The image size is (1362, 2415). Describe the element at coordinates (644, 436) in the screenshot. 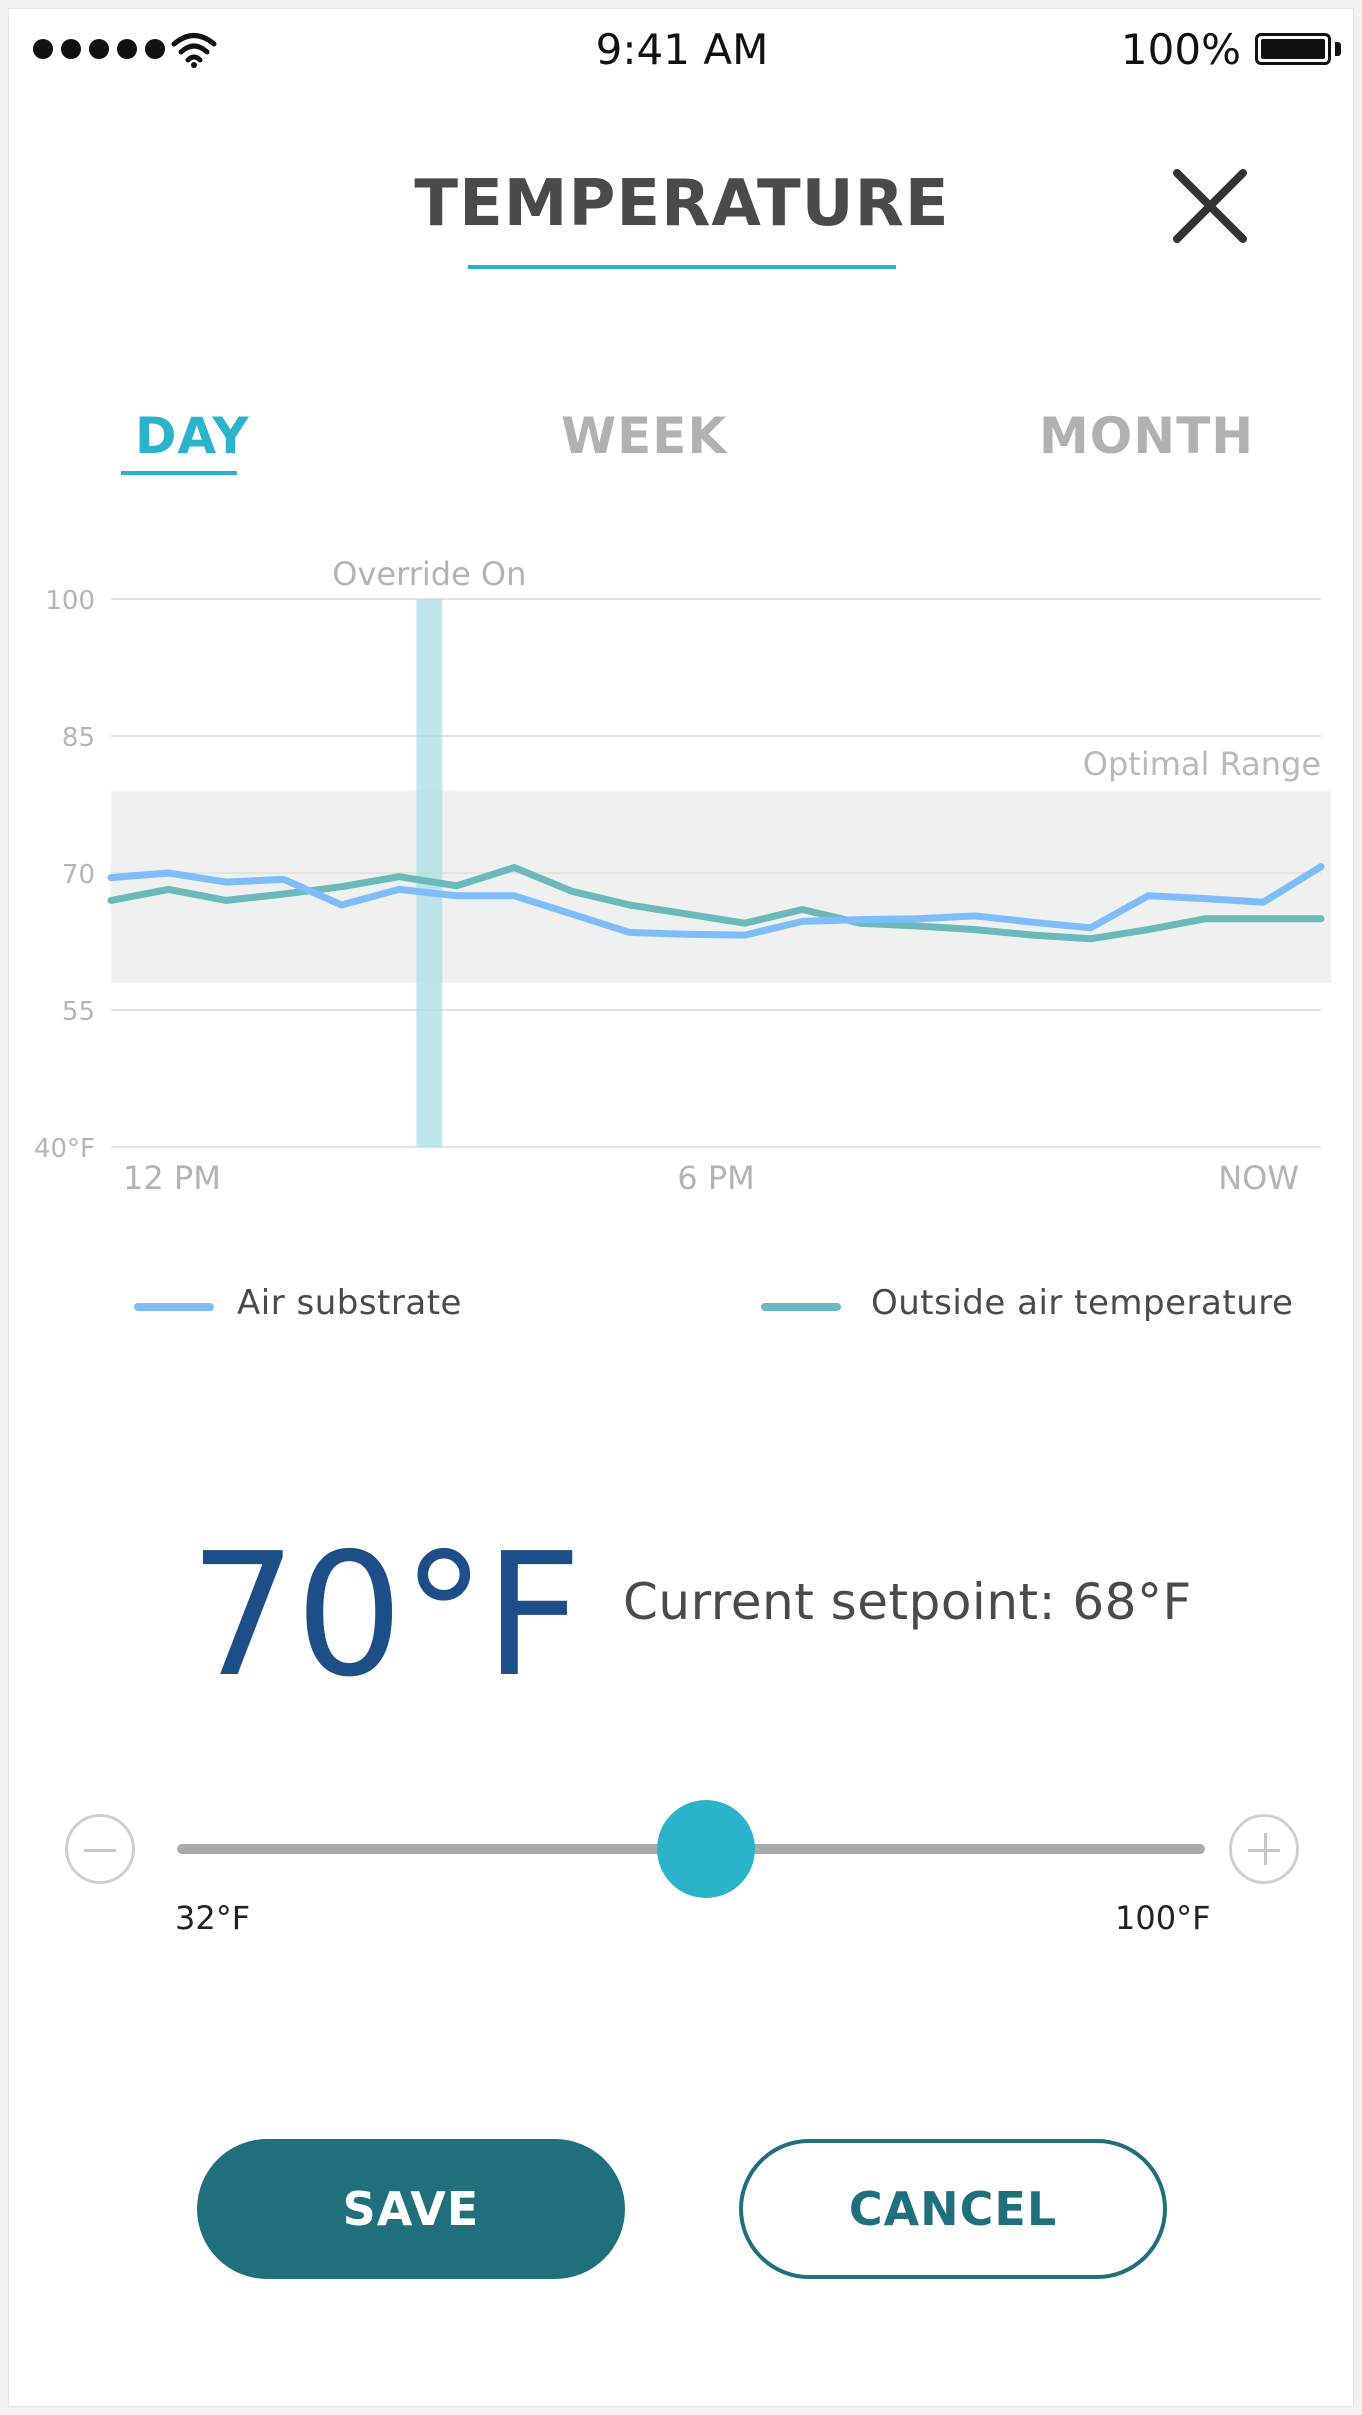

I see `tab-week: WEEK` at that location.